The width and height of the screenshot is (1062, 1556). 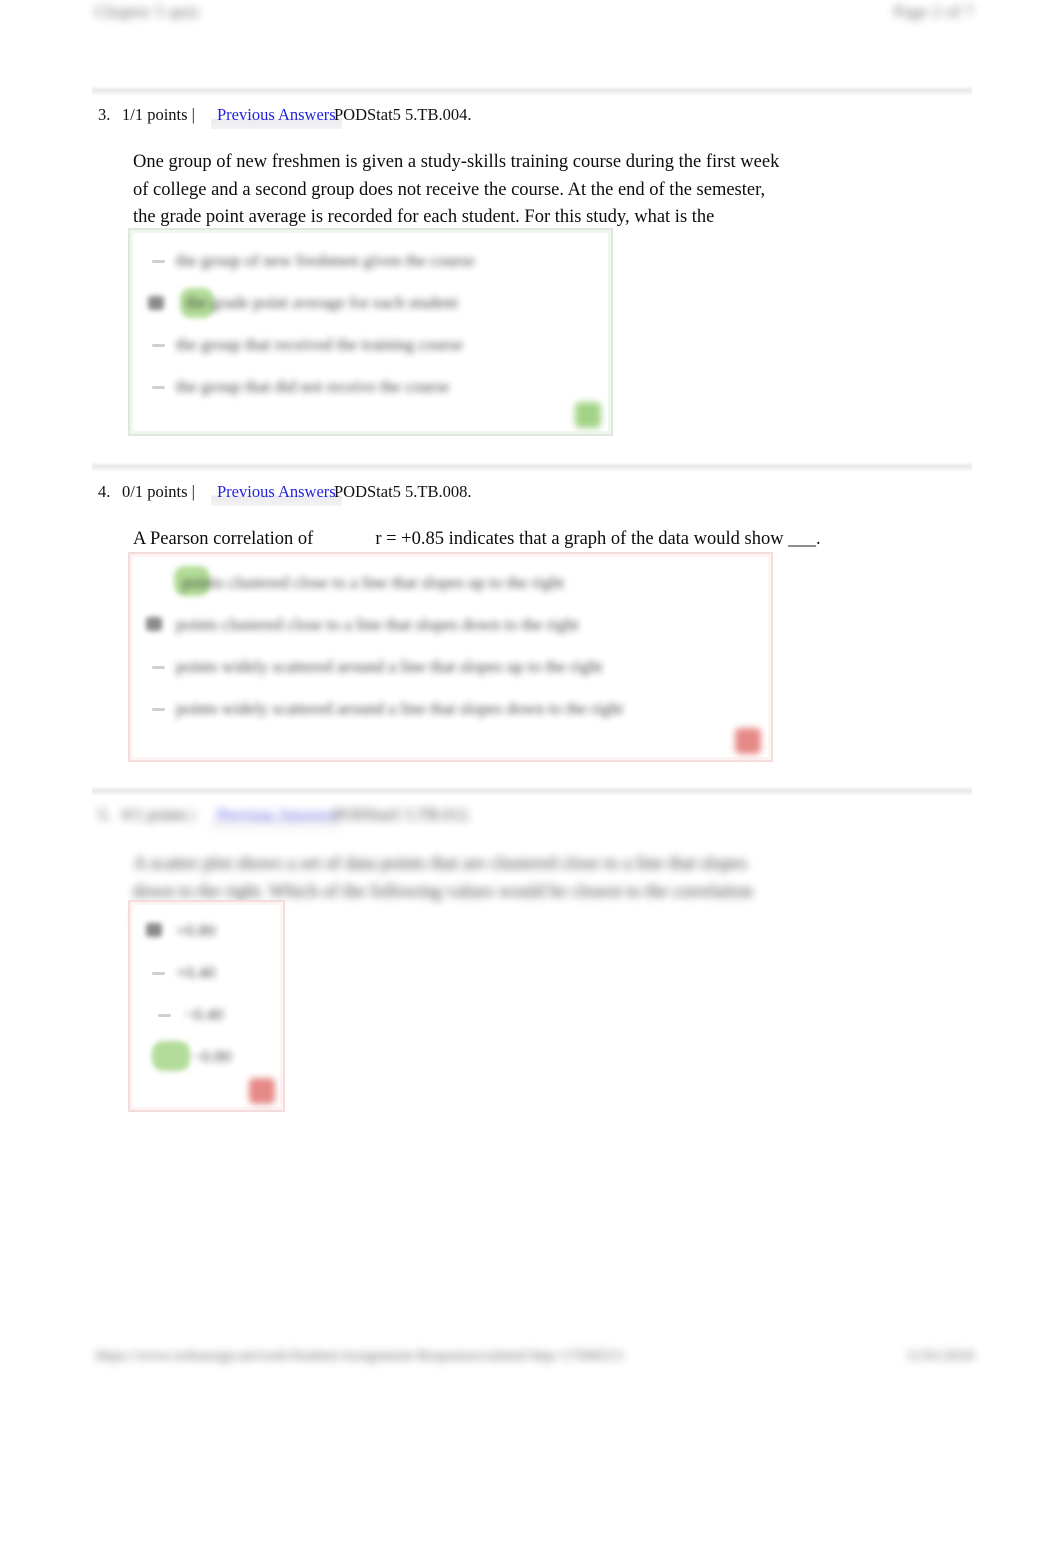 What do you see at coordinates (212, 1056) in the screenshot?
I see `option-label: −0.80` at bounding box center [212, 1056].